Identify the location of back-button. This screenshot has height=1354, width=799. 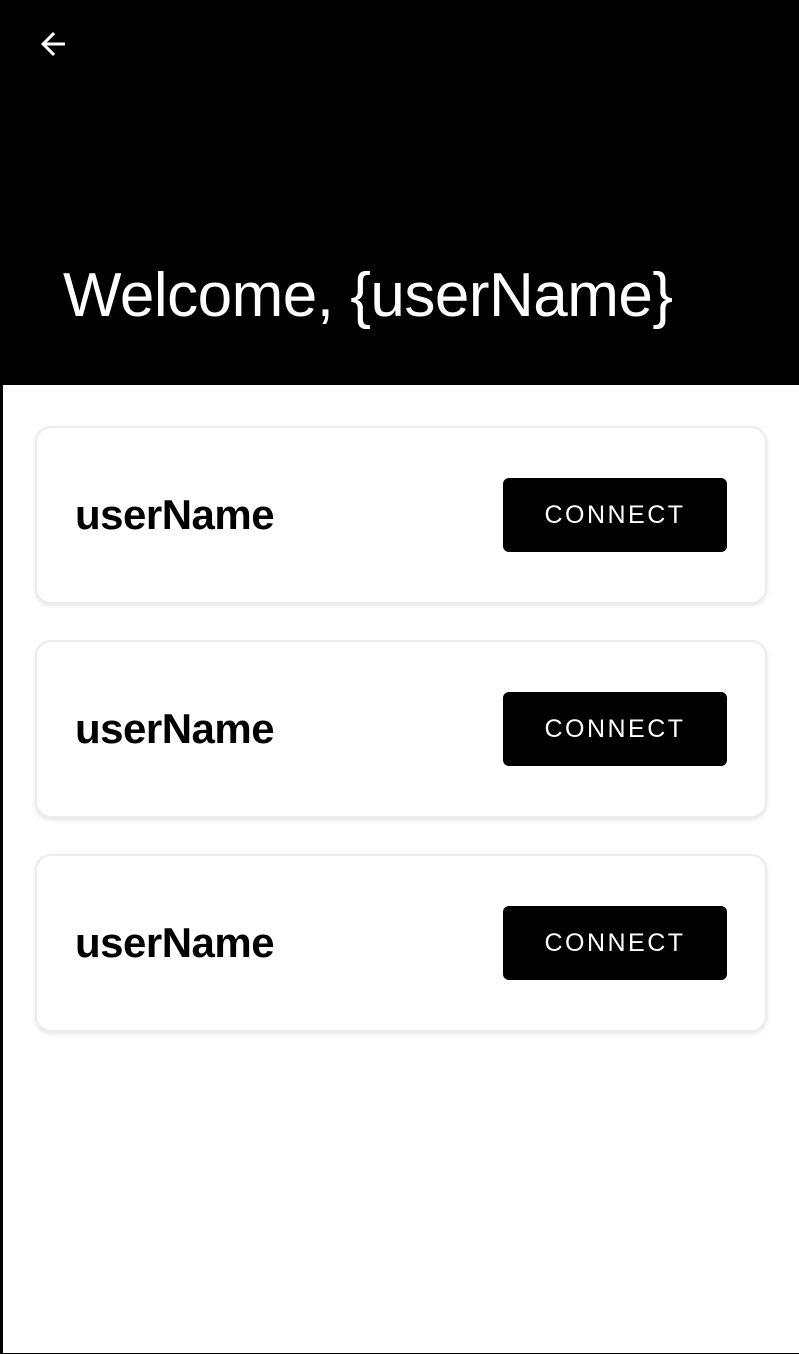
(53, 44).